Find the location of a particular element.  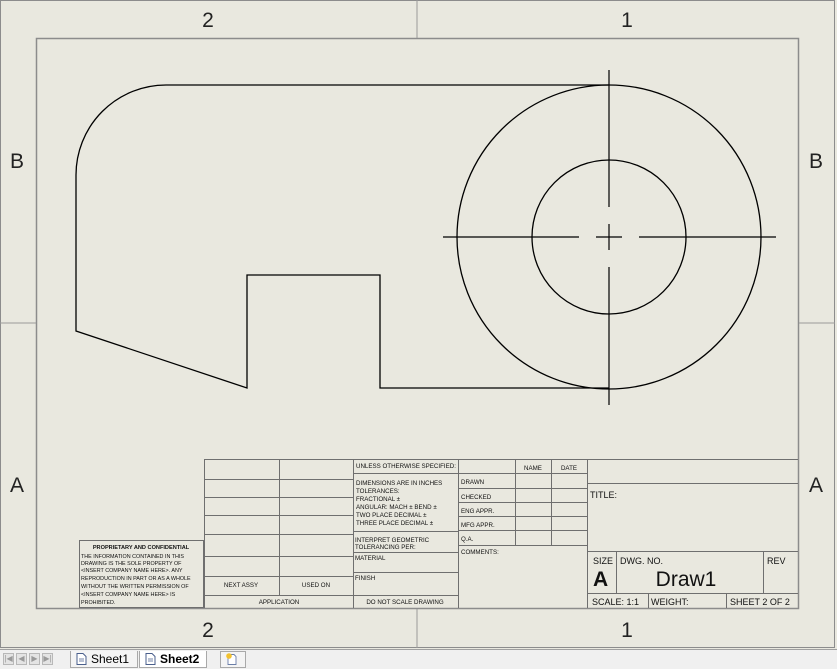

tab-label: Sheet2 is located at coordinates (180, 659).